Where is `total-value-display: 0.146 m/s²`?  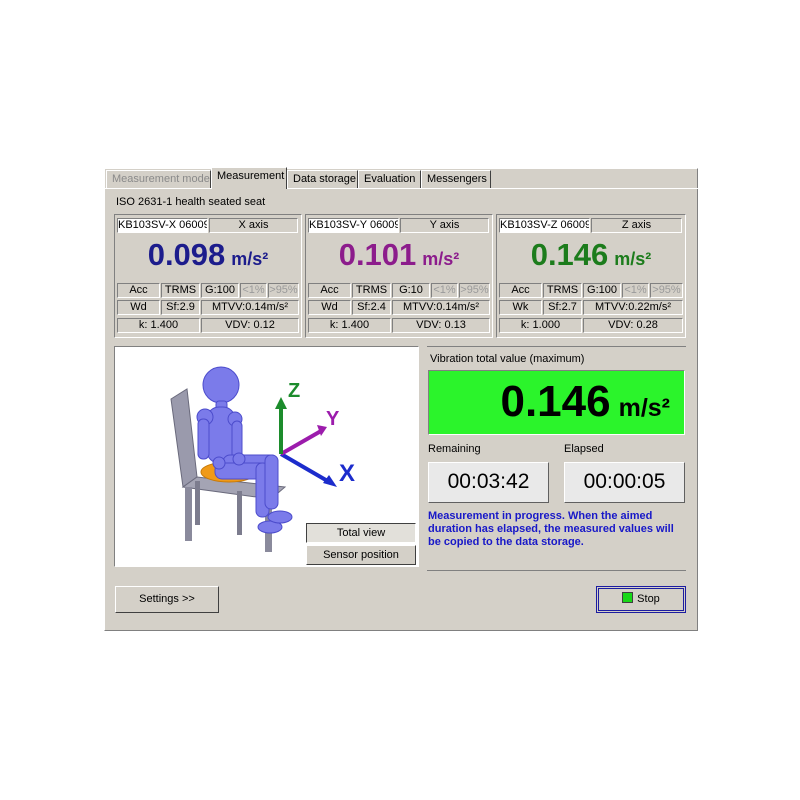 total-value-display: 0.146 m/s² is located at coordinates (556, 402).